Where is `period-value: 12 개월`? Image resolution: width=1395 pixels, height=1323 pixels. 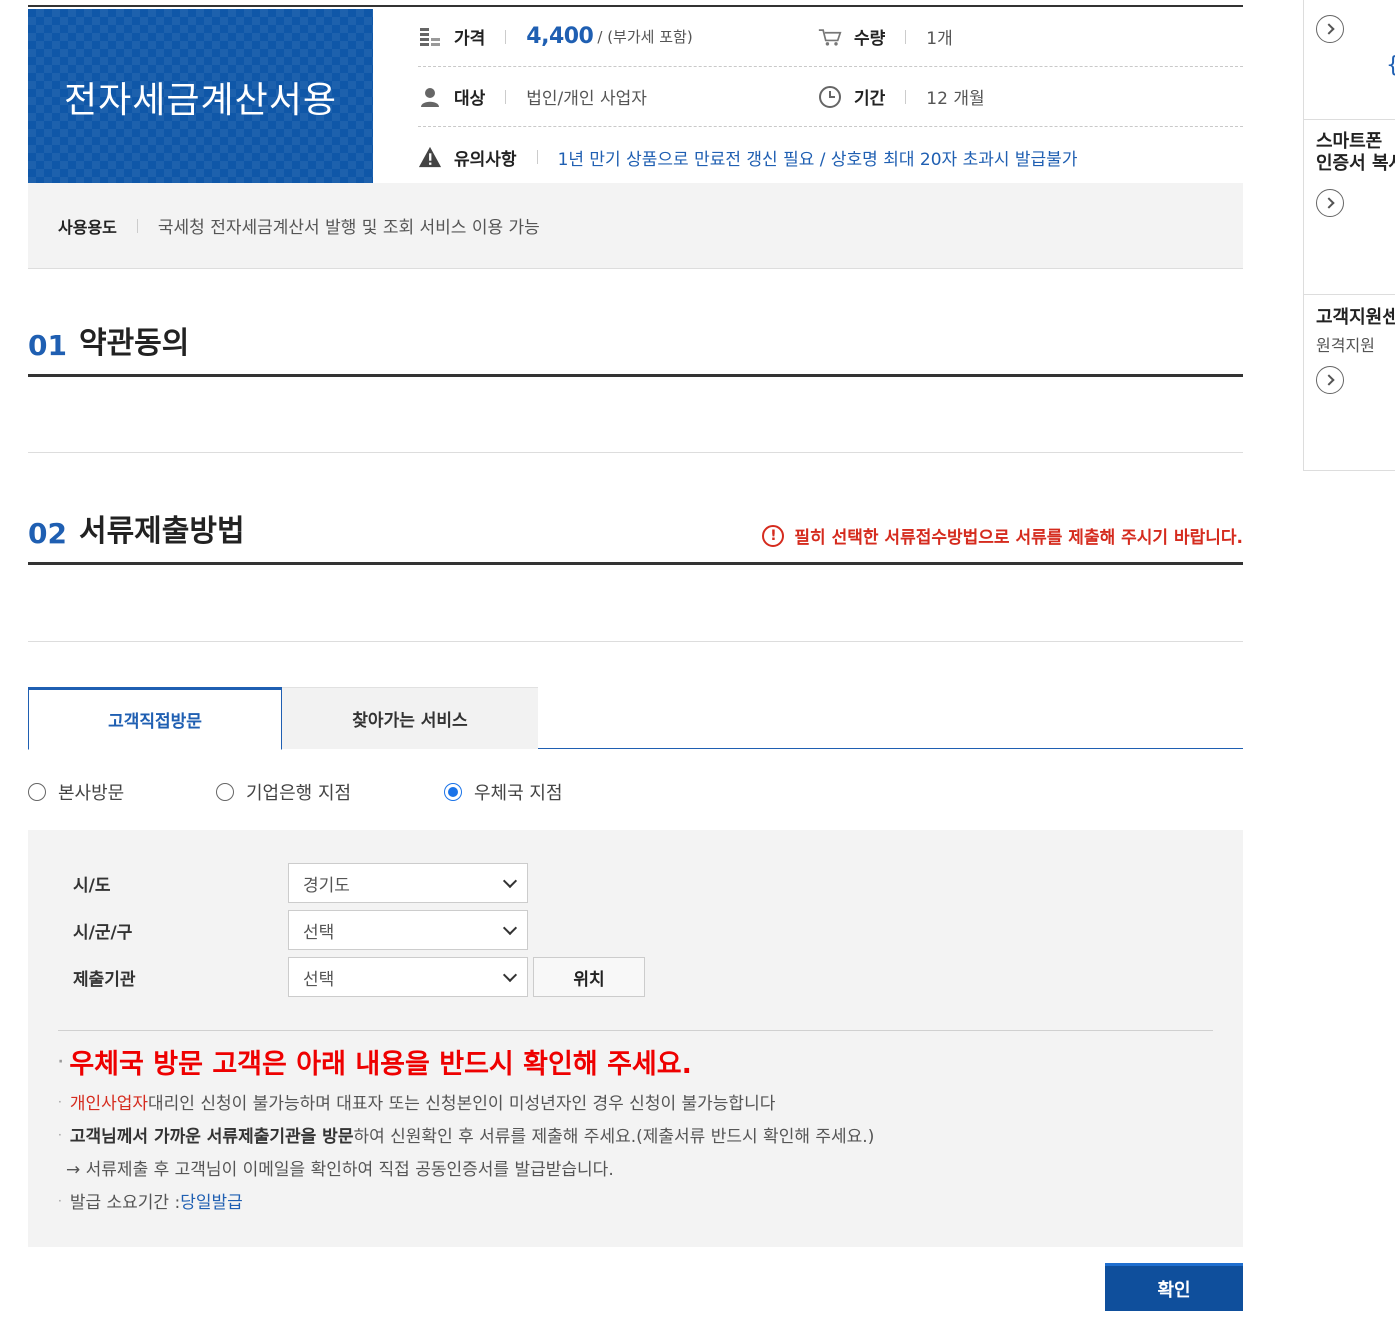 period-value: 12 개월 is located at coordinates (955, 99).